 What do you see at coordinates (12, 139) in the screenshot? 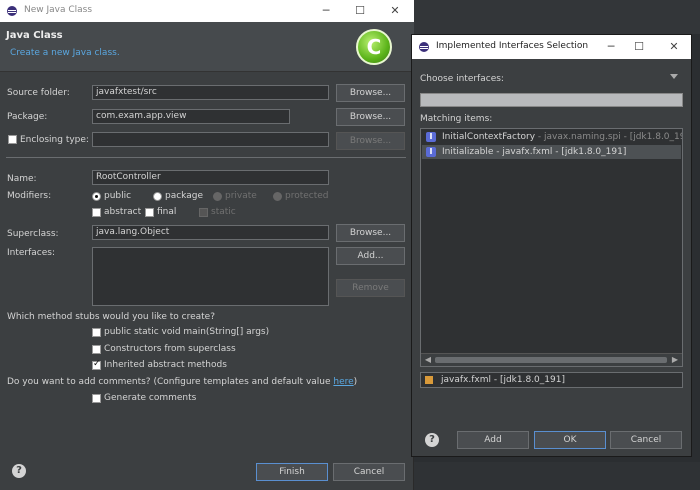
I see `enclosing-type-checkbox` at bounding box center [12, 139].